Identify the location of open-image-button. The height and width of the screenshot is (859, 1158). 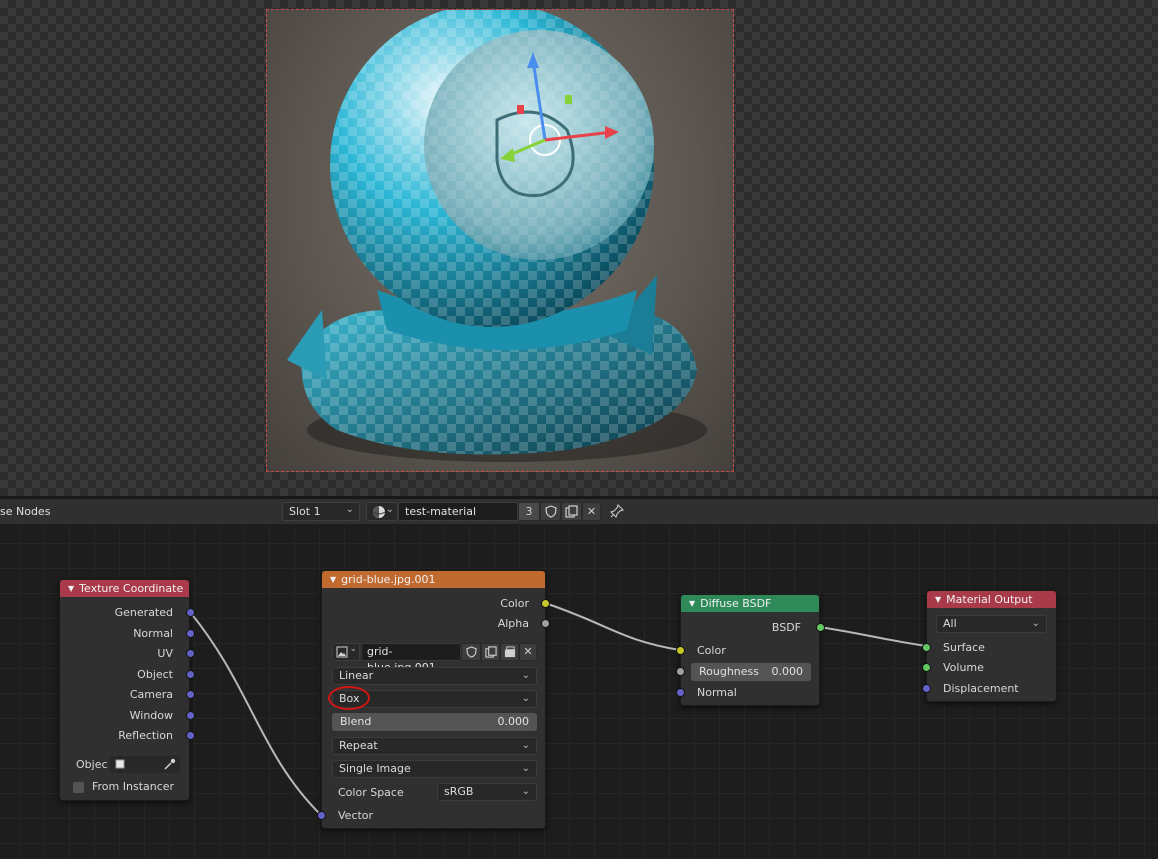
(509, 652).